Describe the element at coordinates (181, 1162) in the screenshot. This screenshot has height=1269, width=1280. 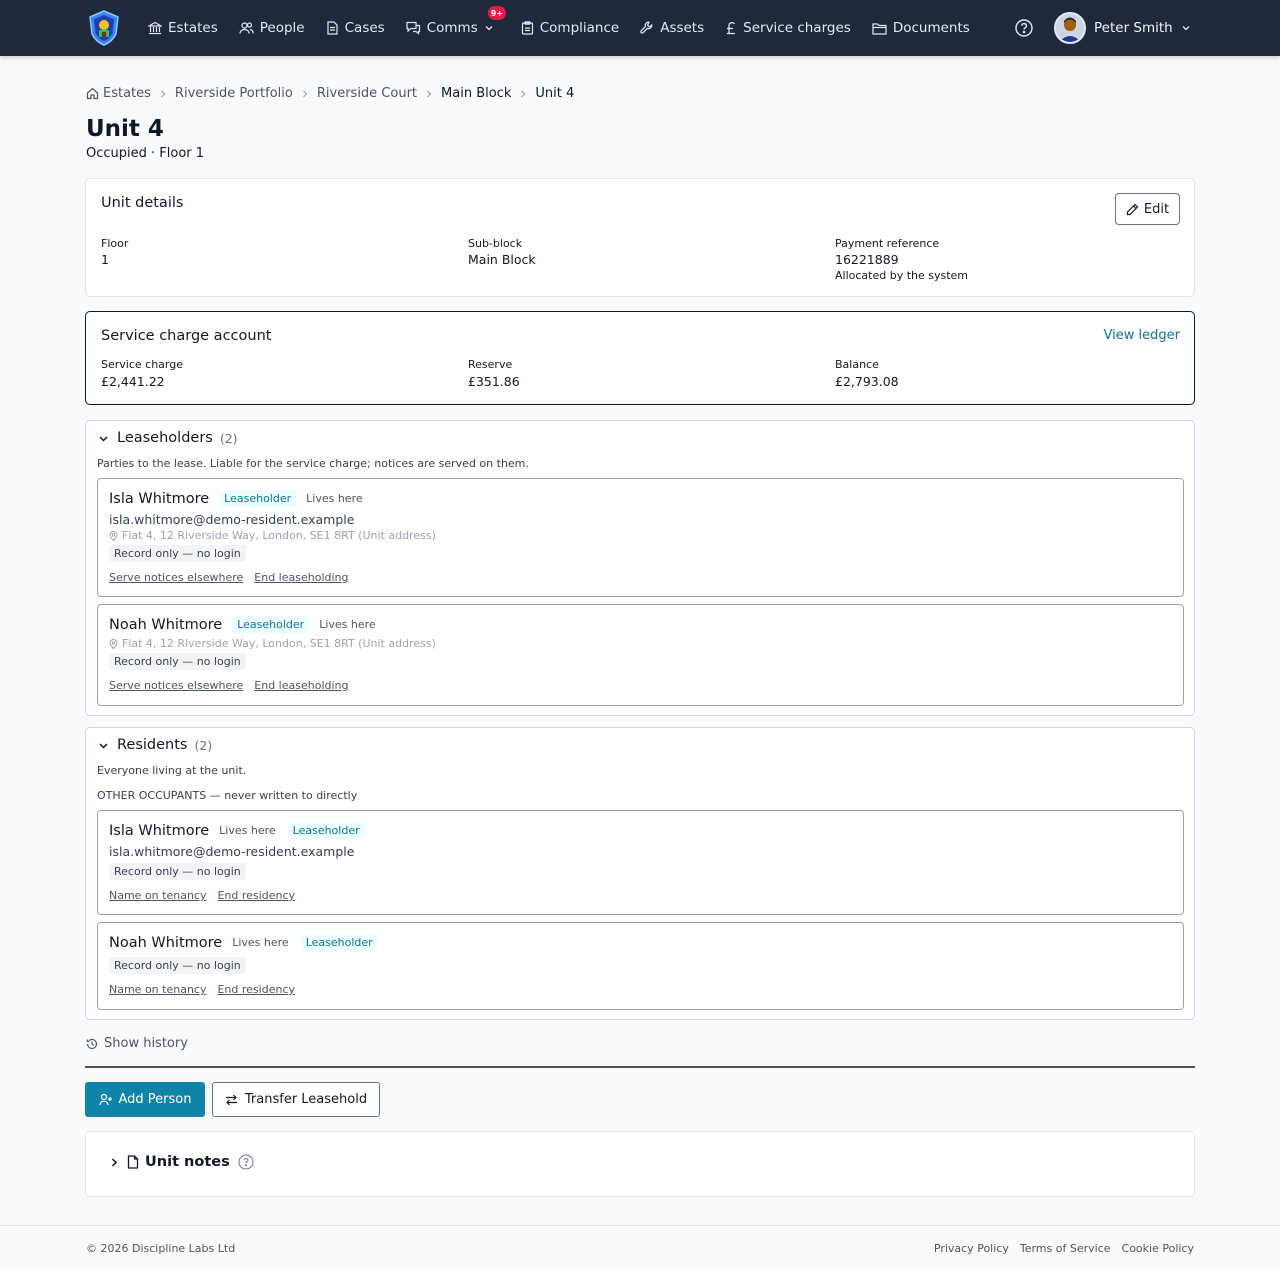
I see `unit-notes-toggle: Unit notes` at that location.